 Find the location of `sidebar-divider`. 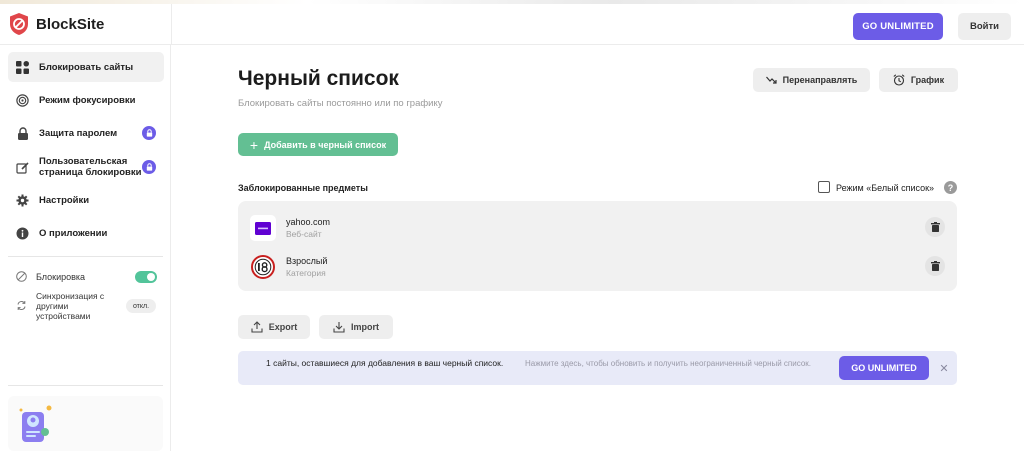

sidebar-divider is located at coordinates (171, 24).